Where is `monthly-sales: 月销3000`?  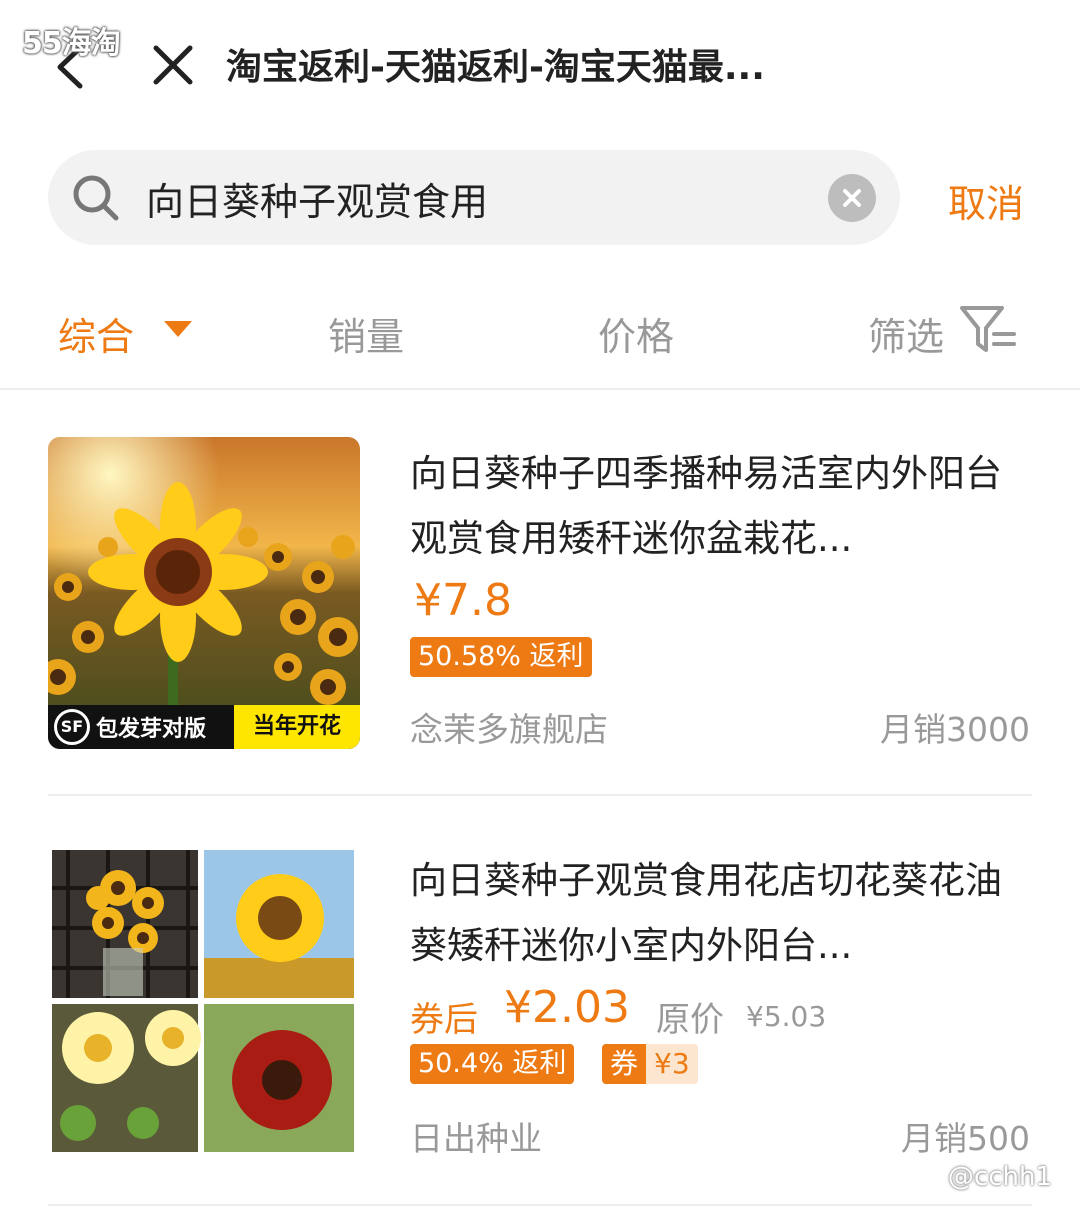
monthly-sales: 月销3000 is located at coordinates (955, 729).